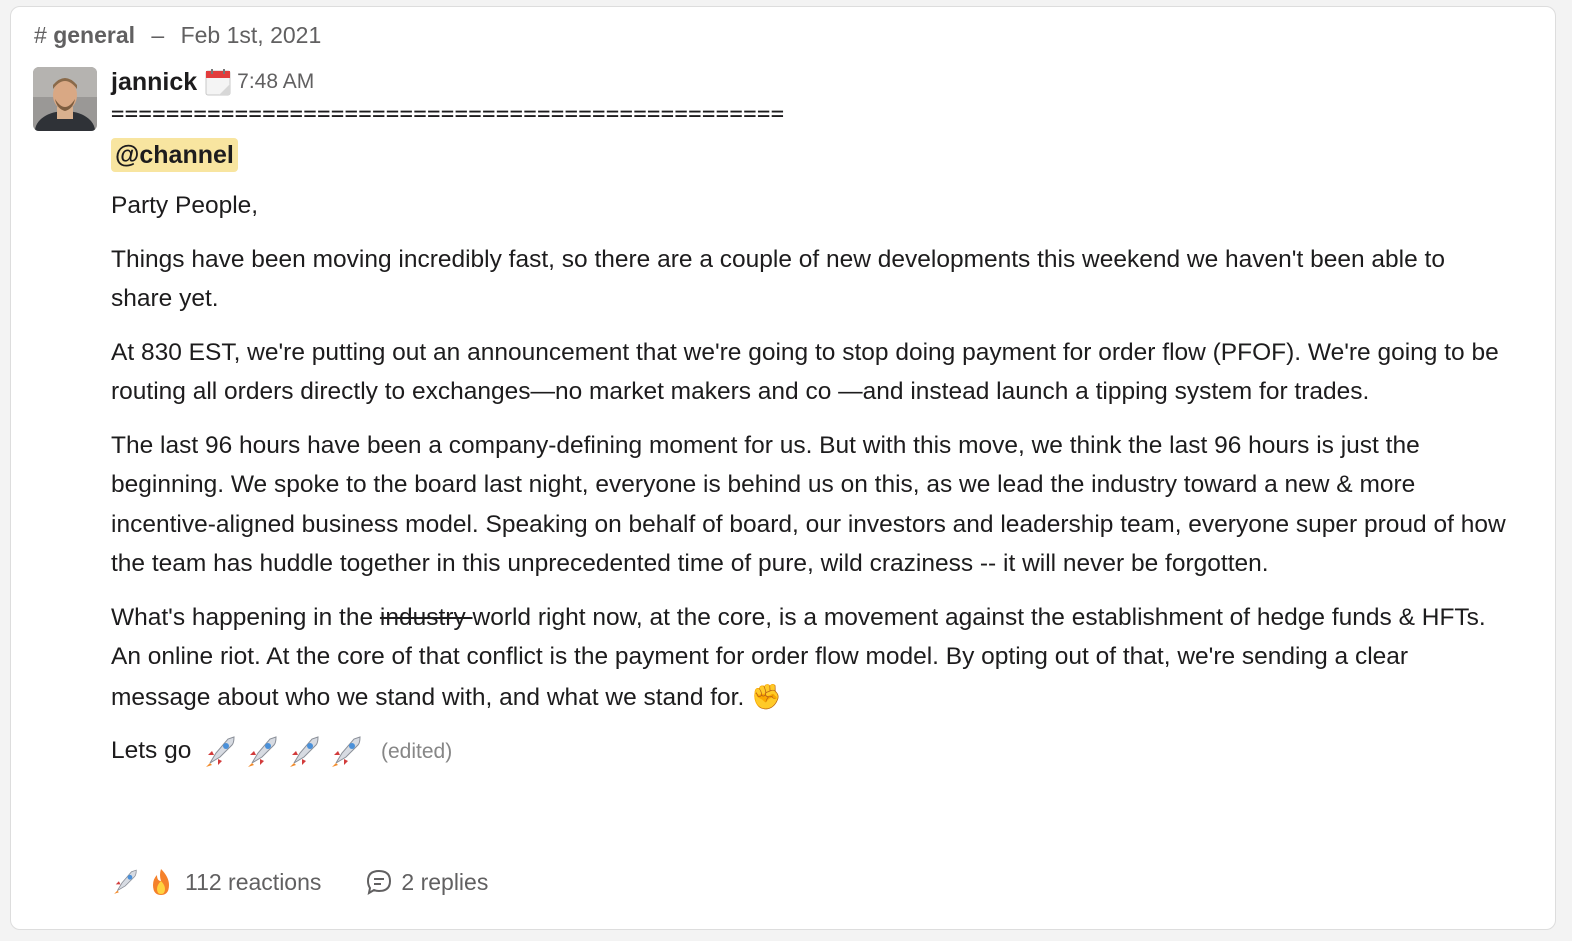 The image size is (1572, 941). What do you see at coordinates (94, 35) in the screenshot?
I see `channel-name: general` at bounding box center [94, 35].